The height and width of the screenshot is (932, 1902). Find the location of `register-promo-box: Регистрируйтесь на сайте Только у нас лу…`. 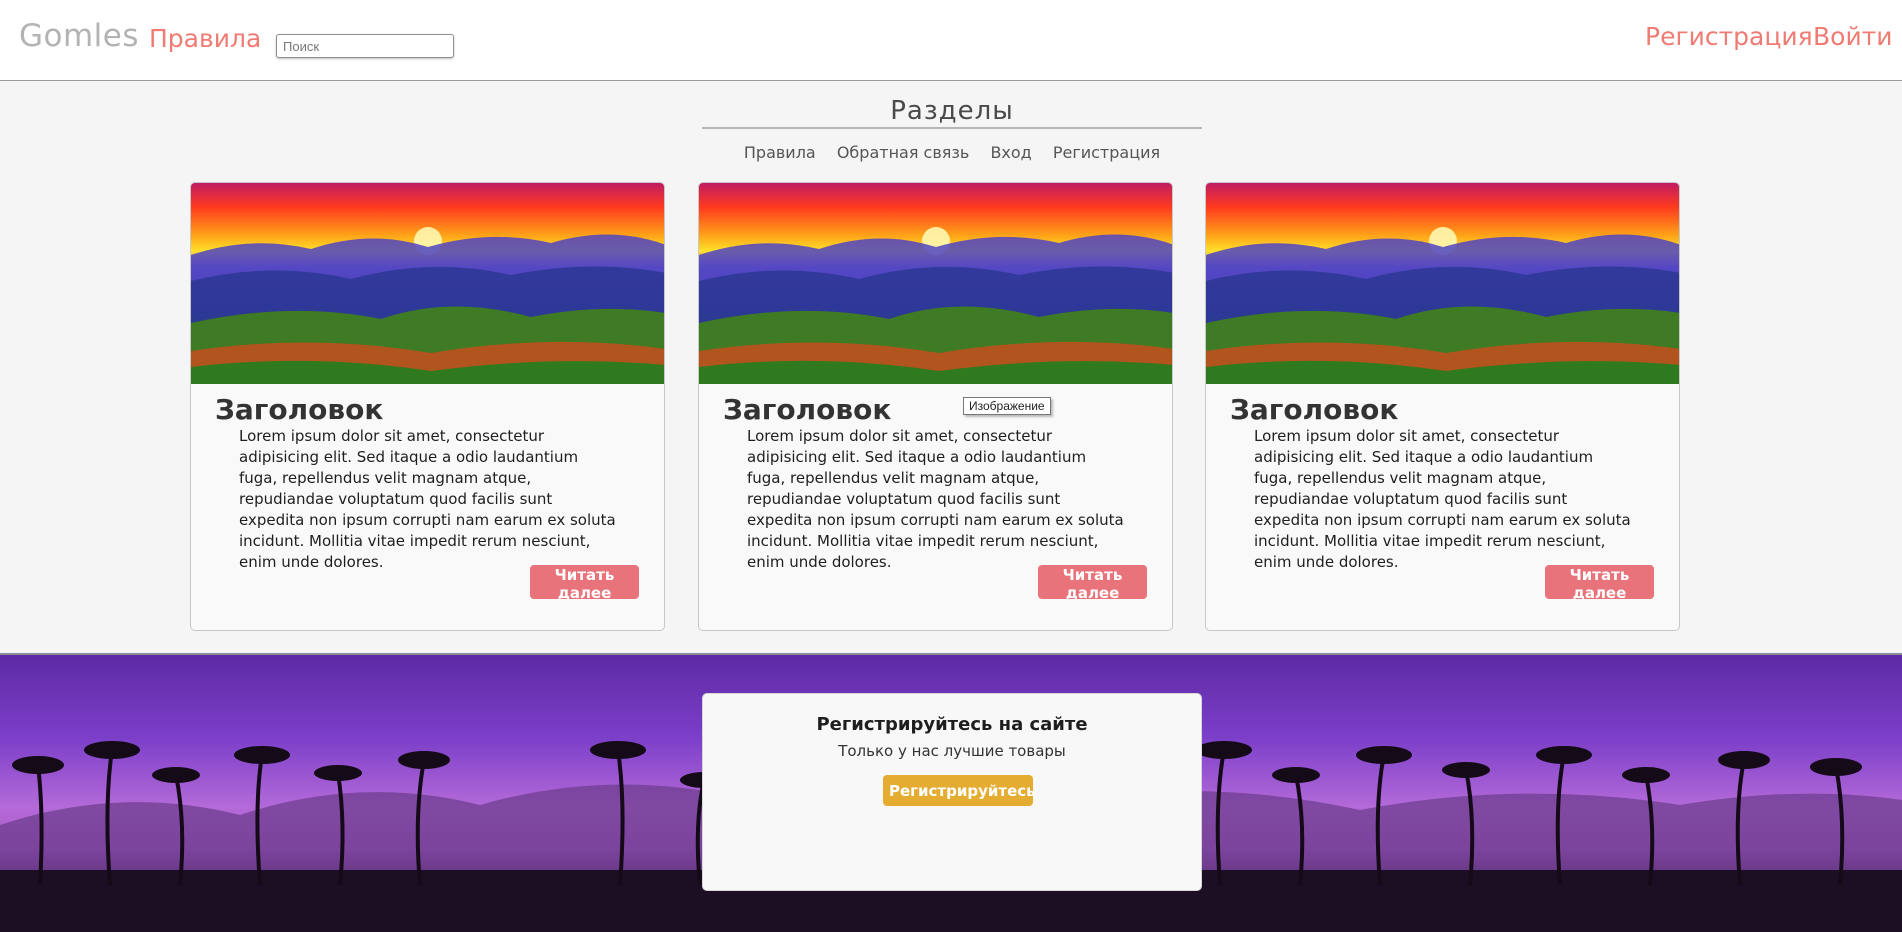

register-promo-box: Регистрируйтесь на сайте Только у нас лу… is located at coordinates (952, 792).